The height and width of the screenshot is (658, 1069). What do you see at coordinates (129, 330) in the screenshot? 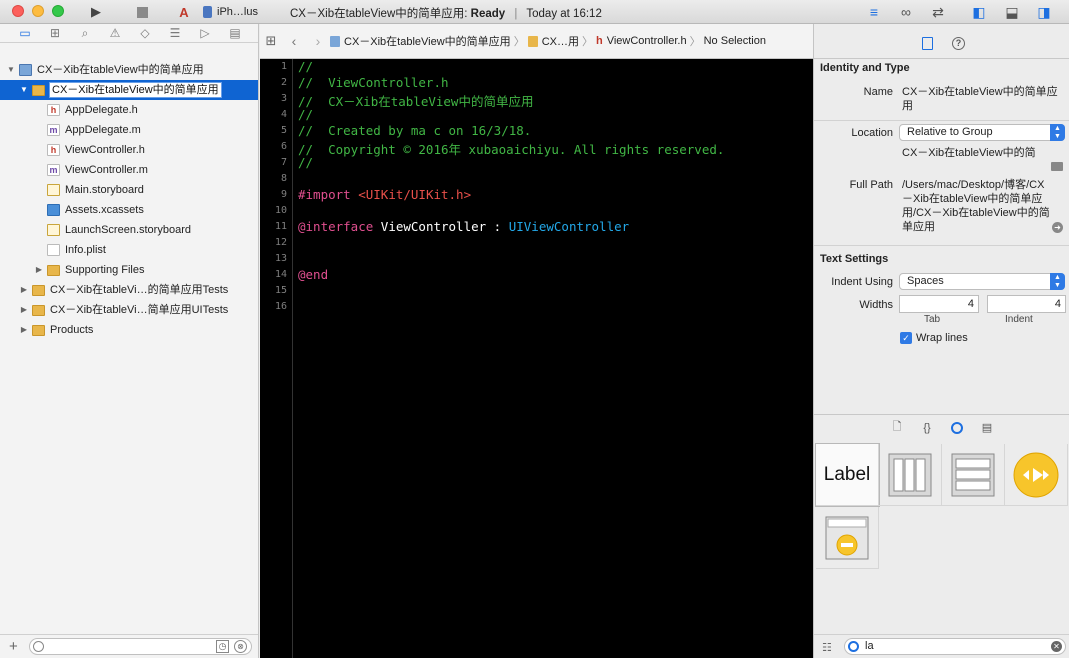
I see `tree-row: ▶ Products` at bounding box center [129, 330].